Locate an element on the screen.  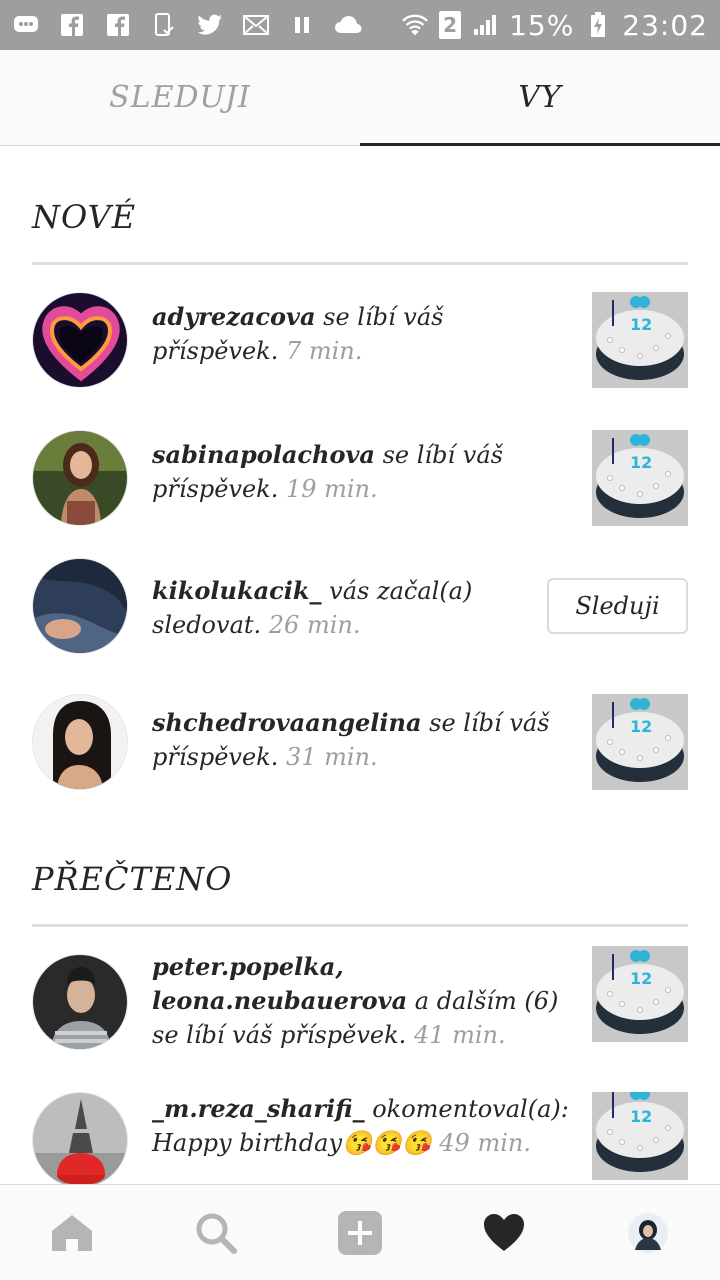
bottom-navigation is located at coordinates (360, 1232).